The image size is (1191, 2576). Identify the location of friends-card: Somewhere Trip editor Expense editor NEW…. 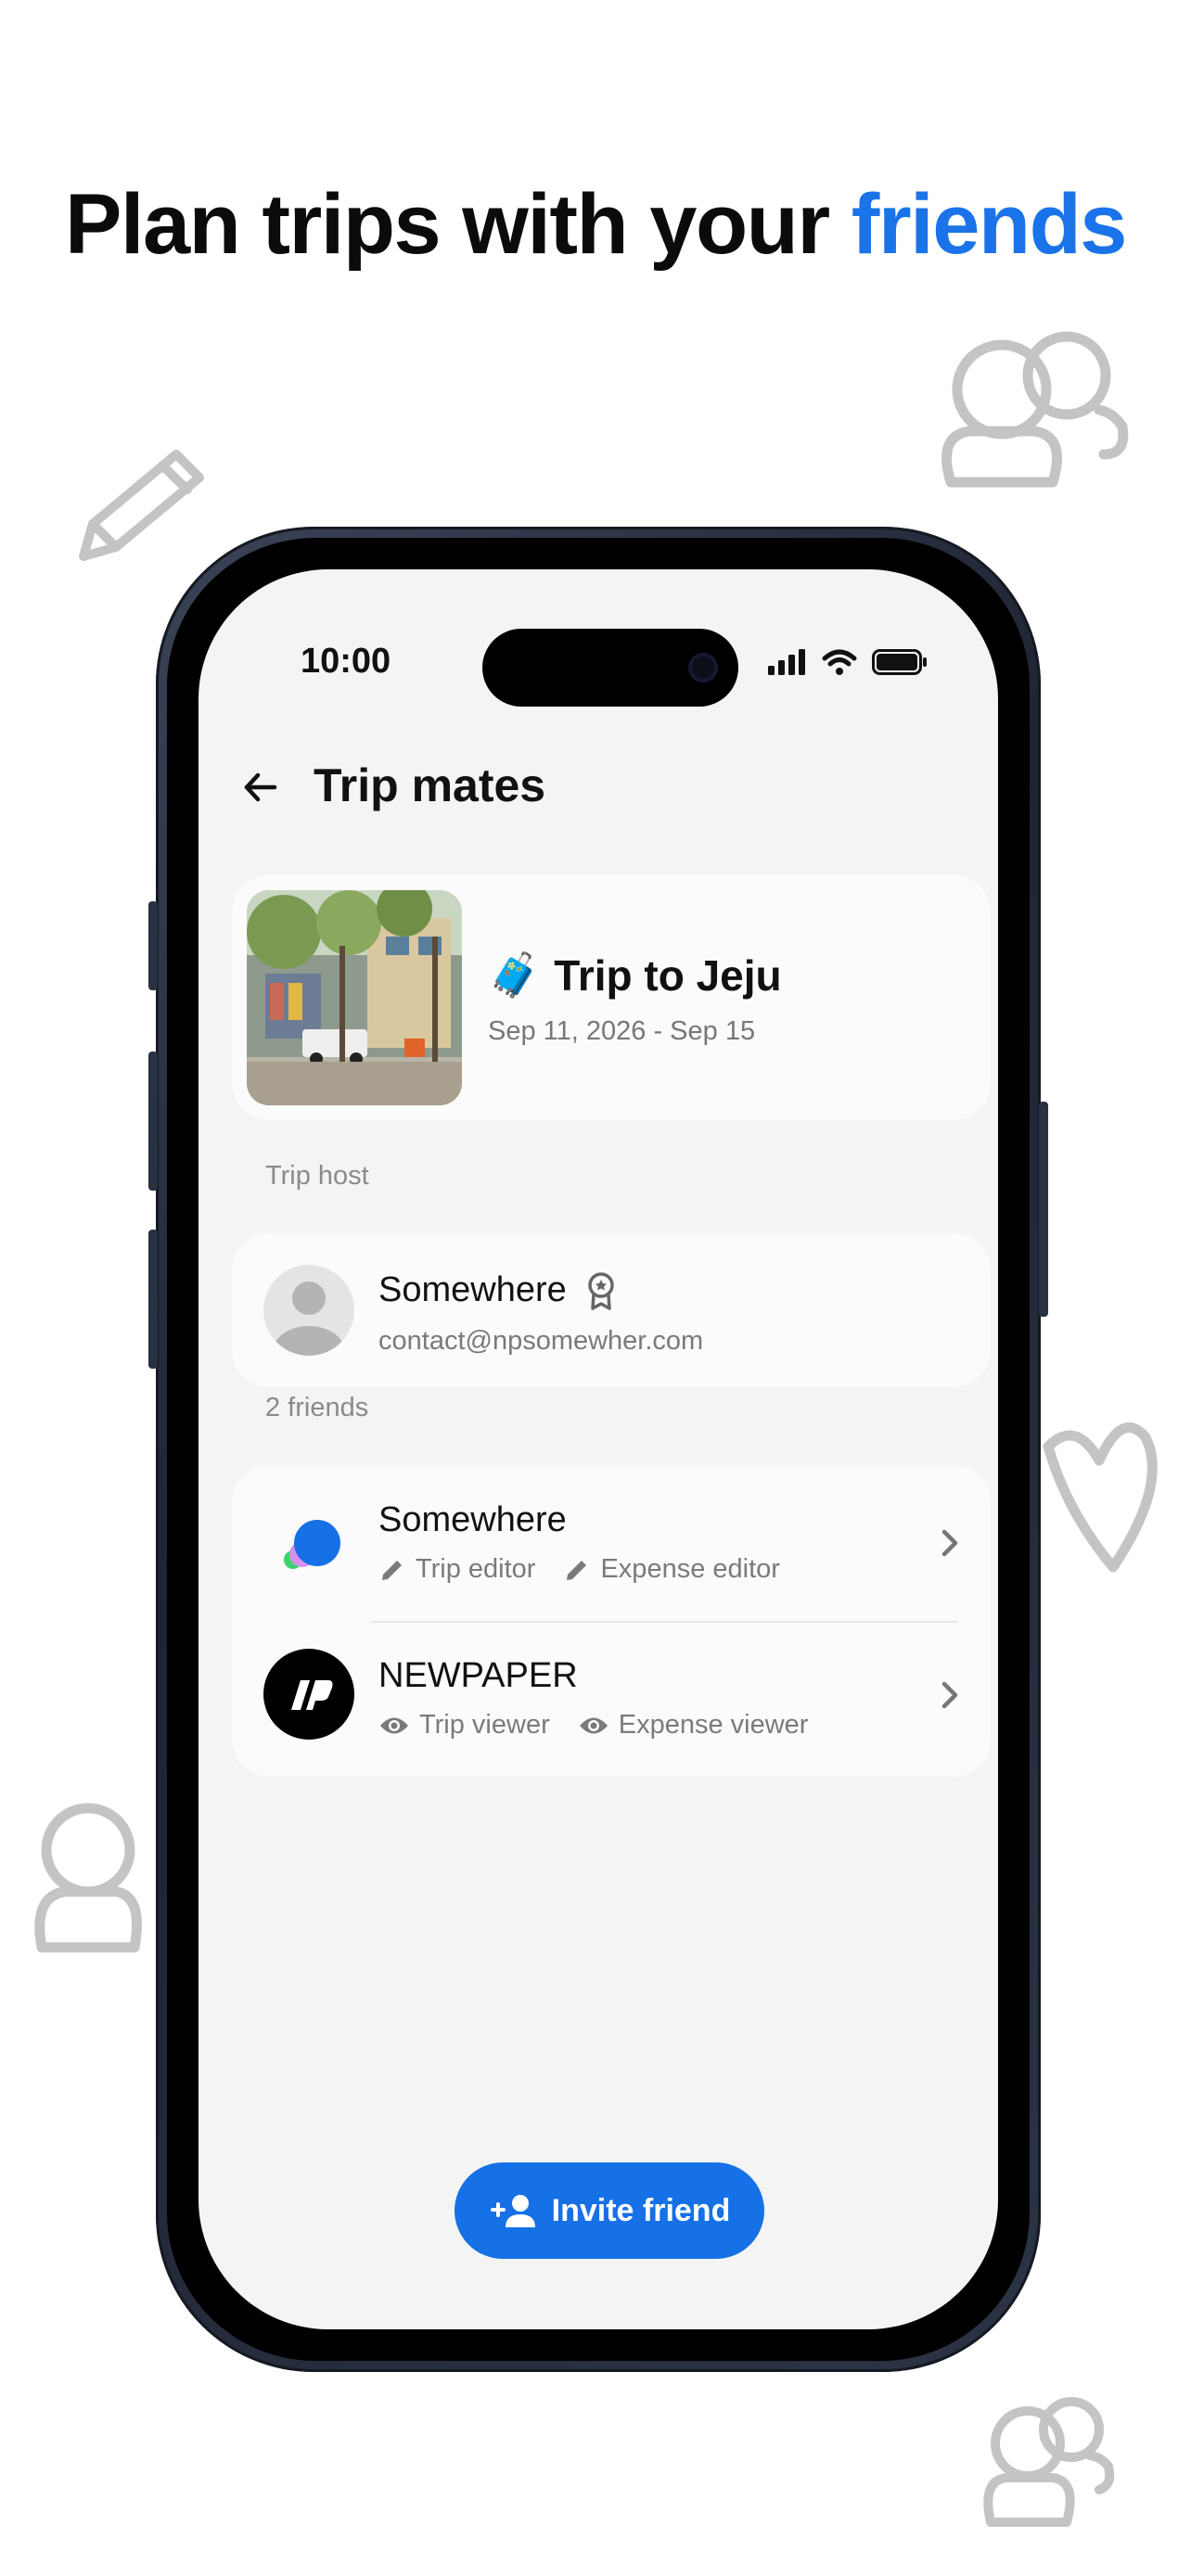
(611, 1621).